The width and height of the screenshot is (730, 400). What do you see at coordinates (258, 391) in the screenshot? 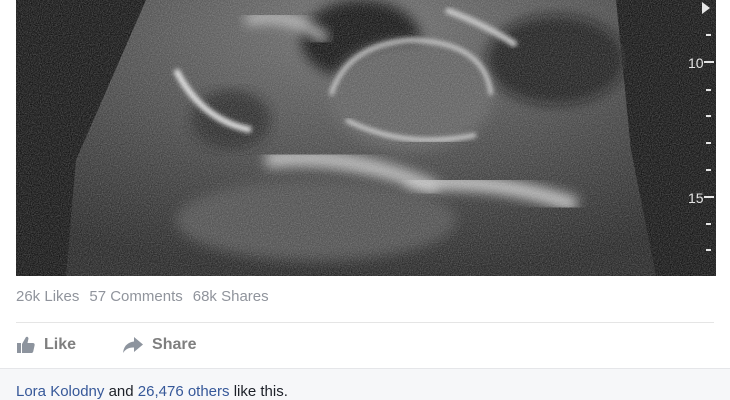
I see `likes-tail-text: like this.` at bounding box center [258, 391].